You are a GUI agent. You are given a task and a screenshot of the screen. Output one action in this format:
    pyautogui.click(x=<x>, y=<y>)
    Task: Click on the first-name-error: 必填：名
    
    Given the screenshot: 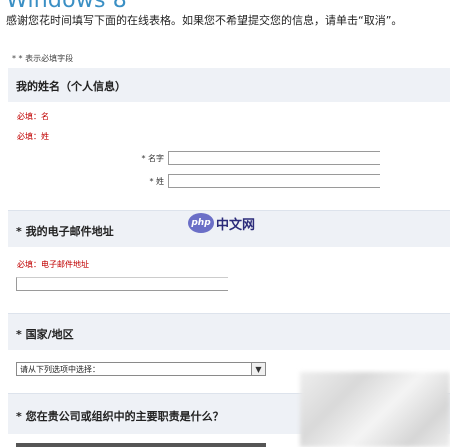 What is the action you would take?
    pyautogui.click(x=33, y=116)
    